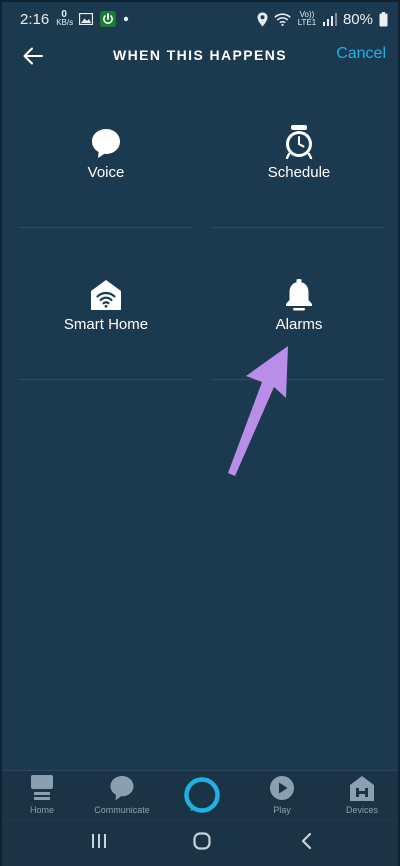  I want to click on nav-play-label: Play, so click(282, 810).